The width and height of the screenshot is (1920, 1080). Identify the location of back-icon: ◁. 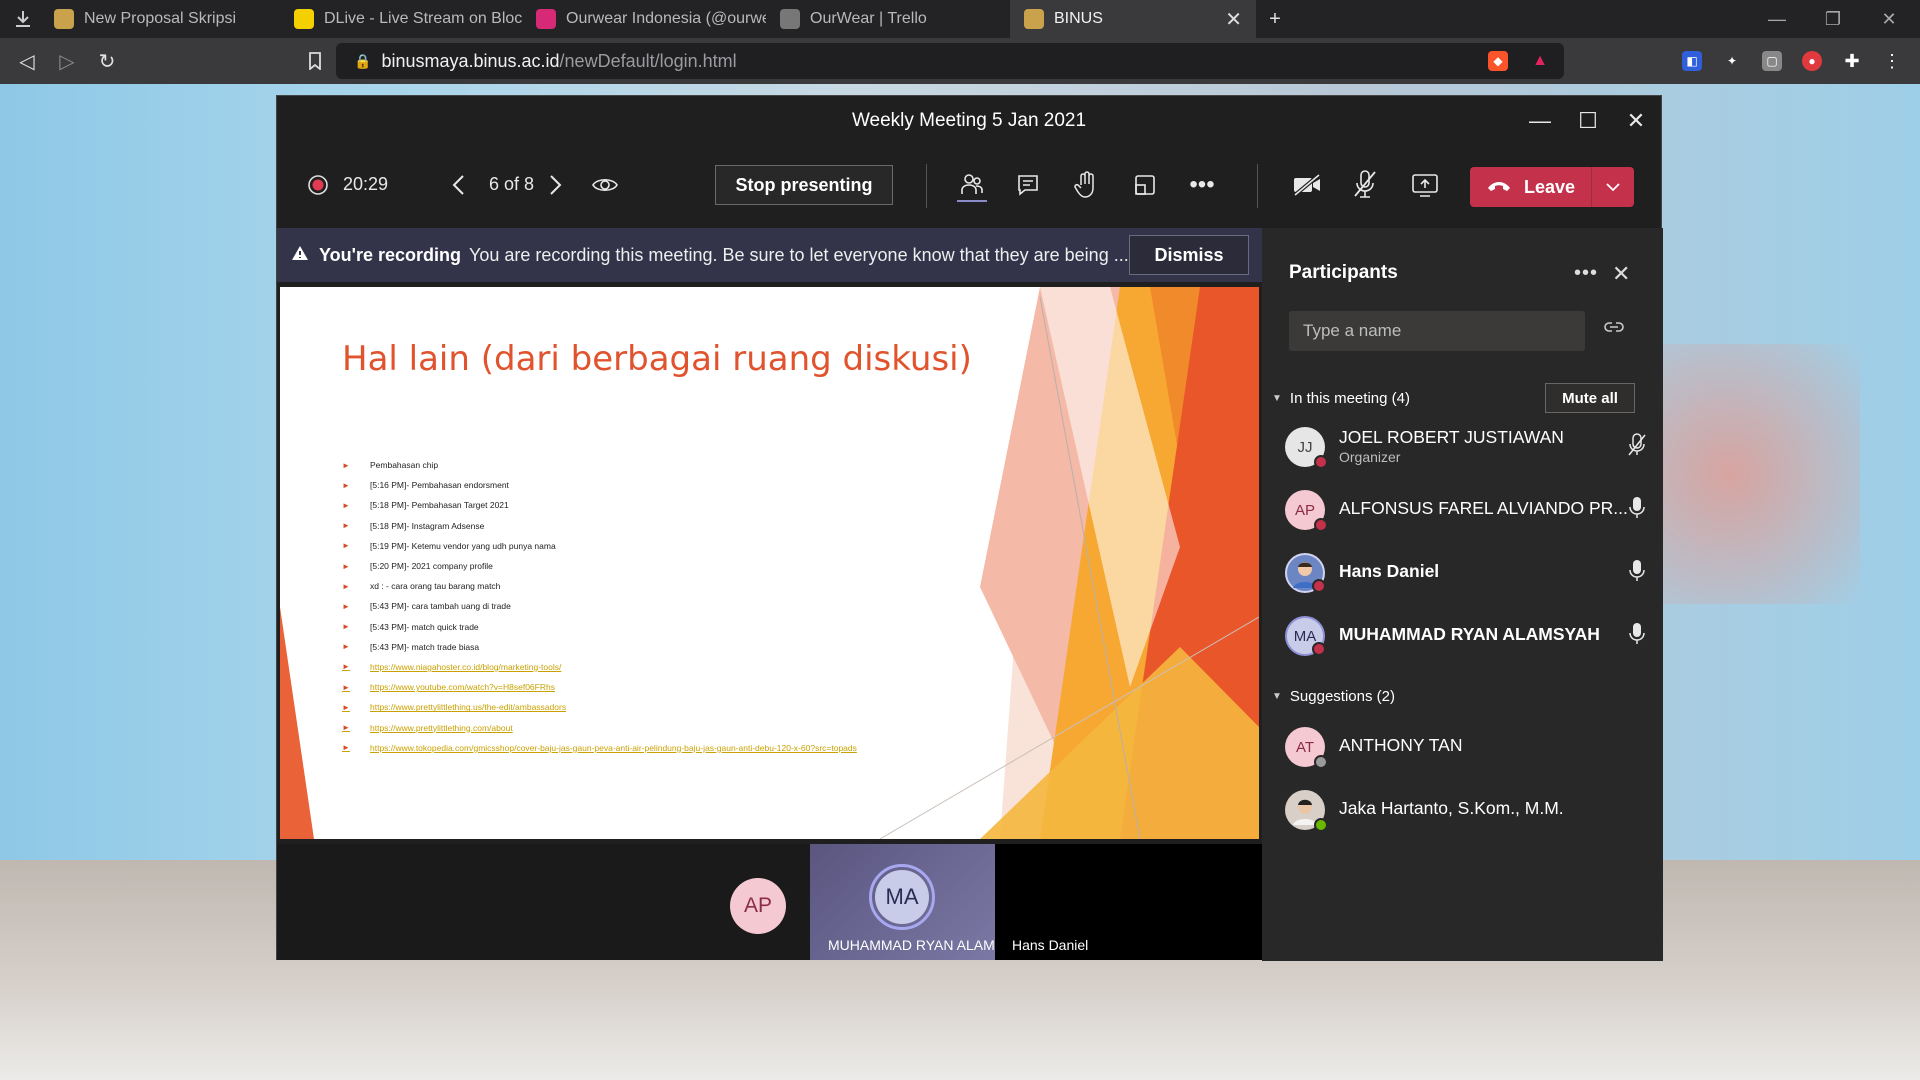
(27, 61).